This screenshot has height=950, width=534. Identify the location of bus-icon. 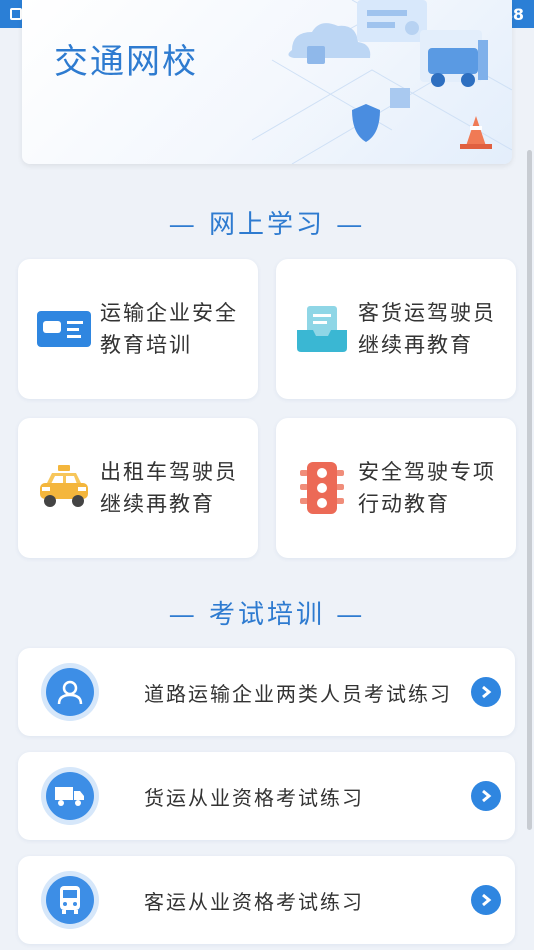
(70, 900).